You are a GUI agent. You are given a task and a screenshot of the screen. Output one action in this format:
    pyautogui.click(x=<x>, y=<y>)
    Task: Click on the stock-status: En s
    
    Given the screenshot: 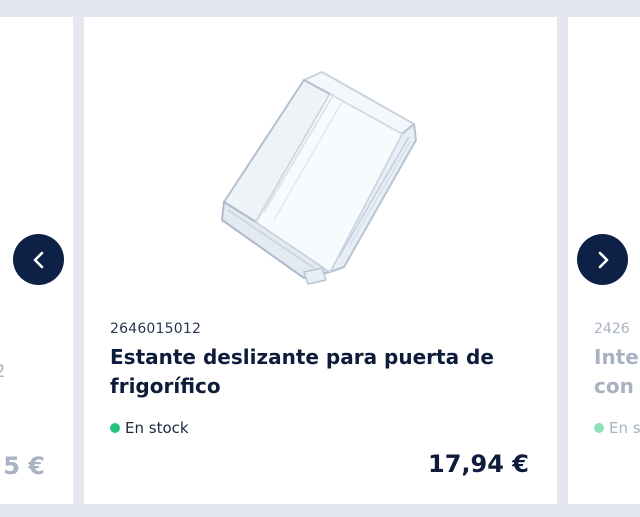 What is the action you would take?
    pyautogui.click(x=617, y=428)
    